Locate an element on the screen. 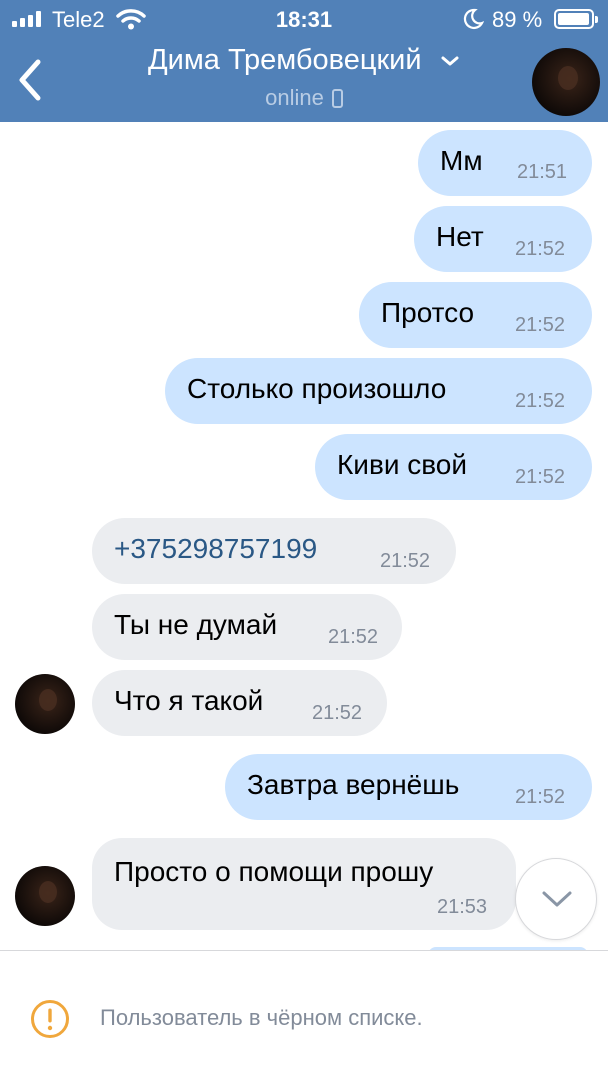  message-text: Киви свой is located at coordinates (402, 464).